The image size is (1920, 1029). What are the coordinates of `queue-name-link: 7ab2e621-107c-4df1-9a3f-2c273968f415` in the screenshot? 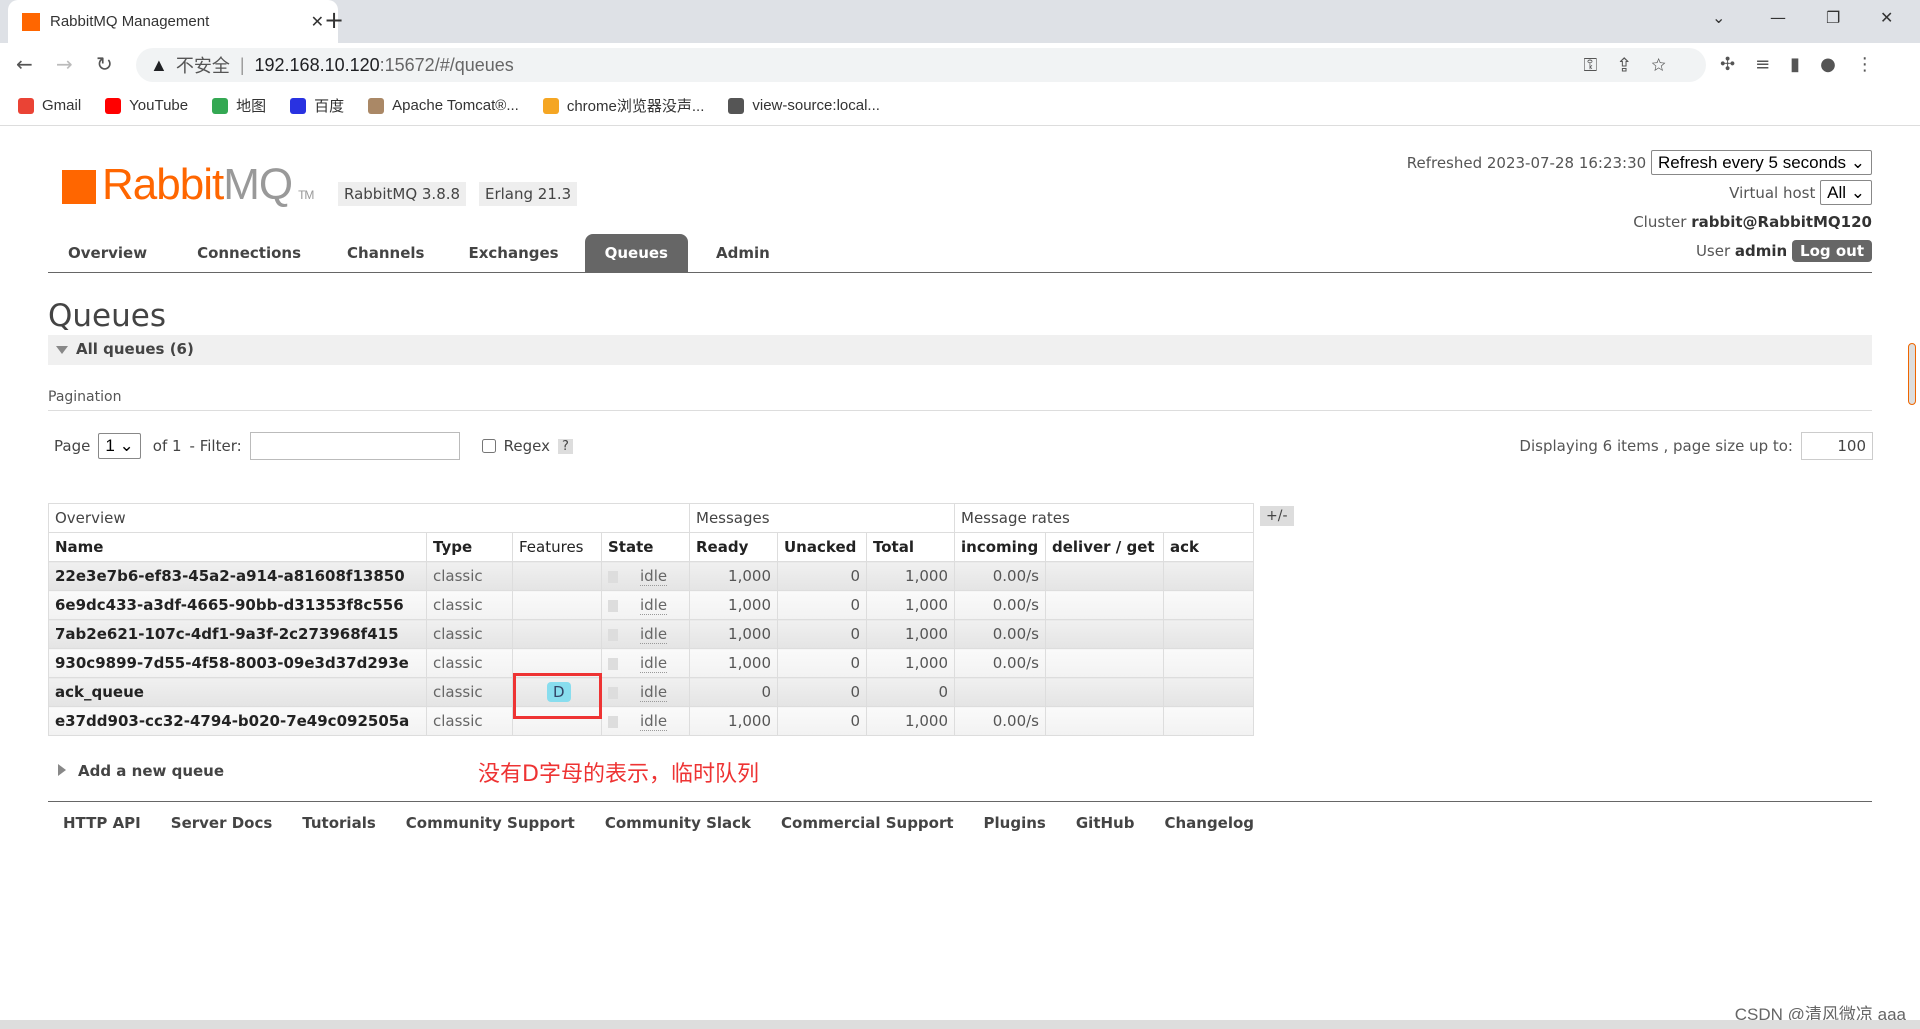 It's located at (237, 634).